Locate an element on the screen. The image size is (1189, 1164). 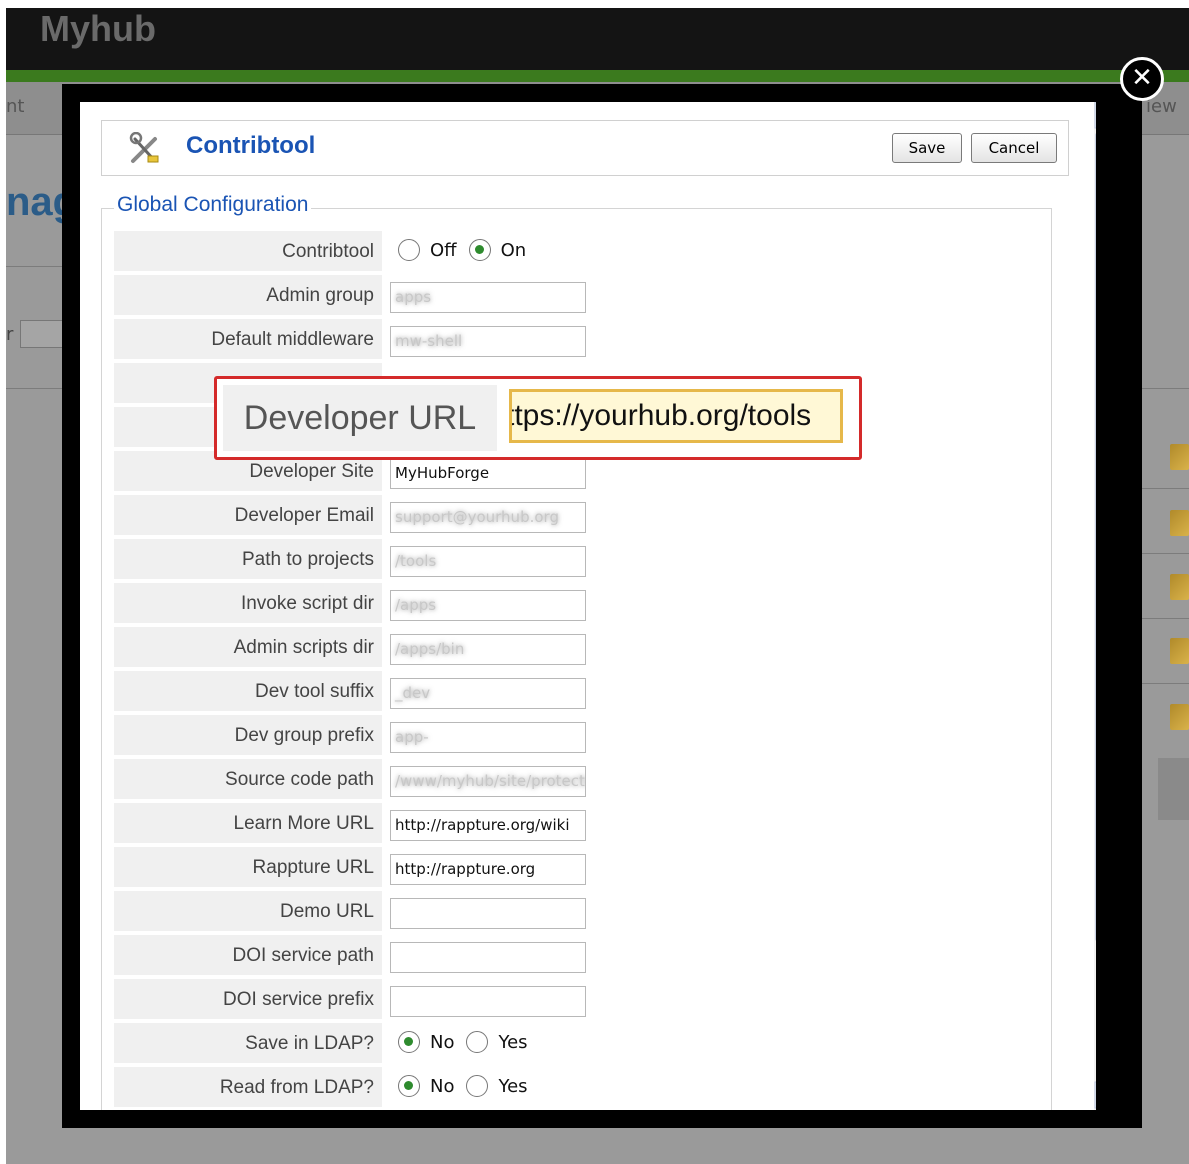
field-label: Default middleware is located at coordinates (248, 340).